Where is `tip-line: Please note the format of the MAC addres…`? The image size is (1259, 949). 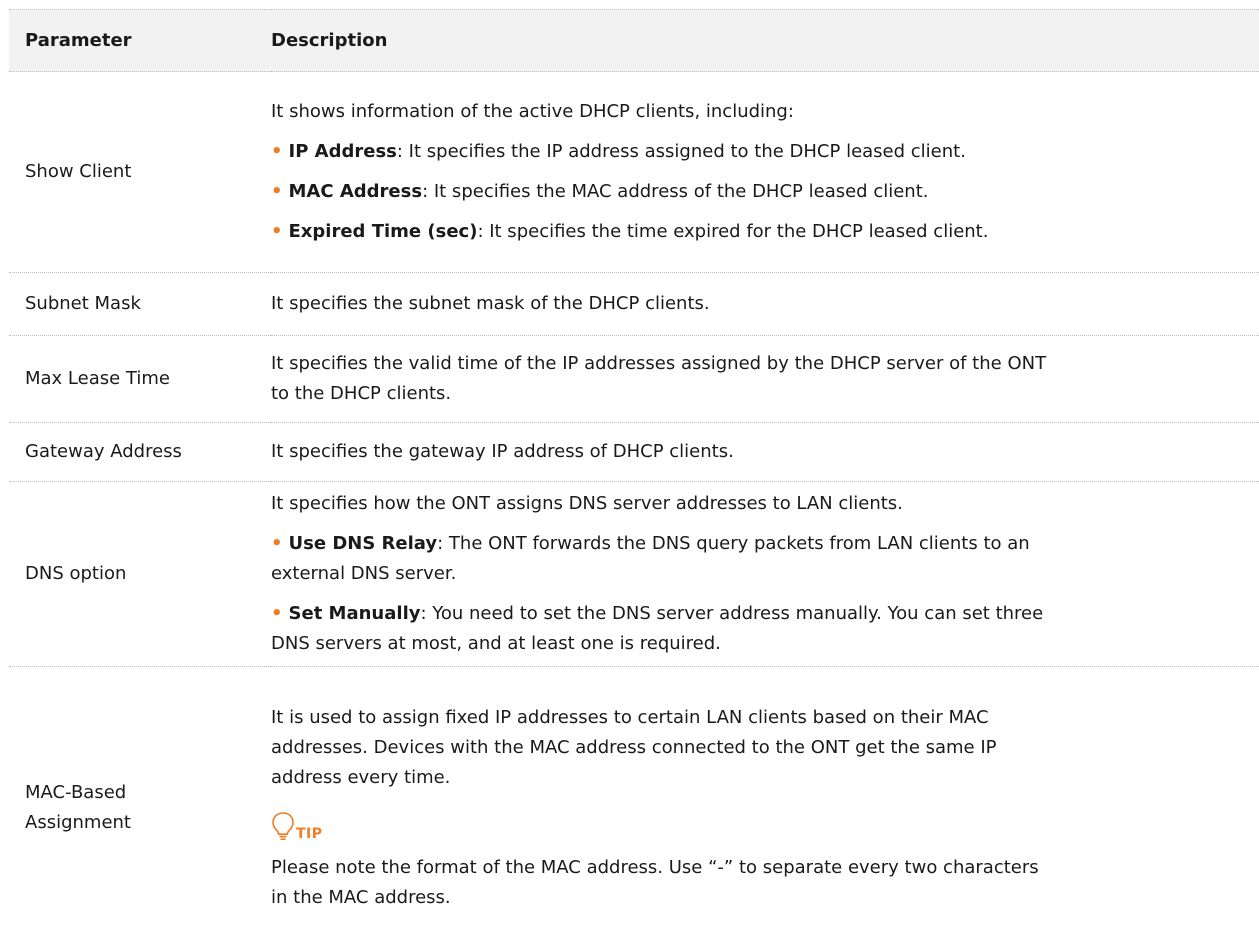 tip-line: Please note the format of the MAC addres… is located at coordinates (761, 868).